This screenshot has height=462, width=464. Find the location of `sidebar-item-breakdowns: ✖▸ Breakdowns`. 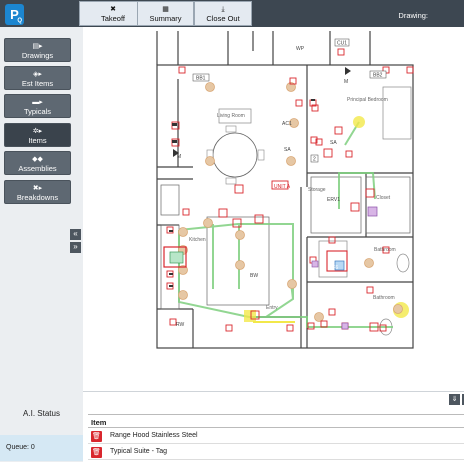

sidebar-item-breakdowns: ✖▸ Breakdowns is located at coordinates (37, 192).